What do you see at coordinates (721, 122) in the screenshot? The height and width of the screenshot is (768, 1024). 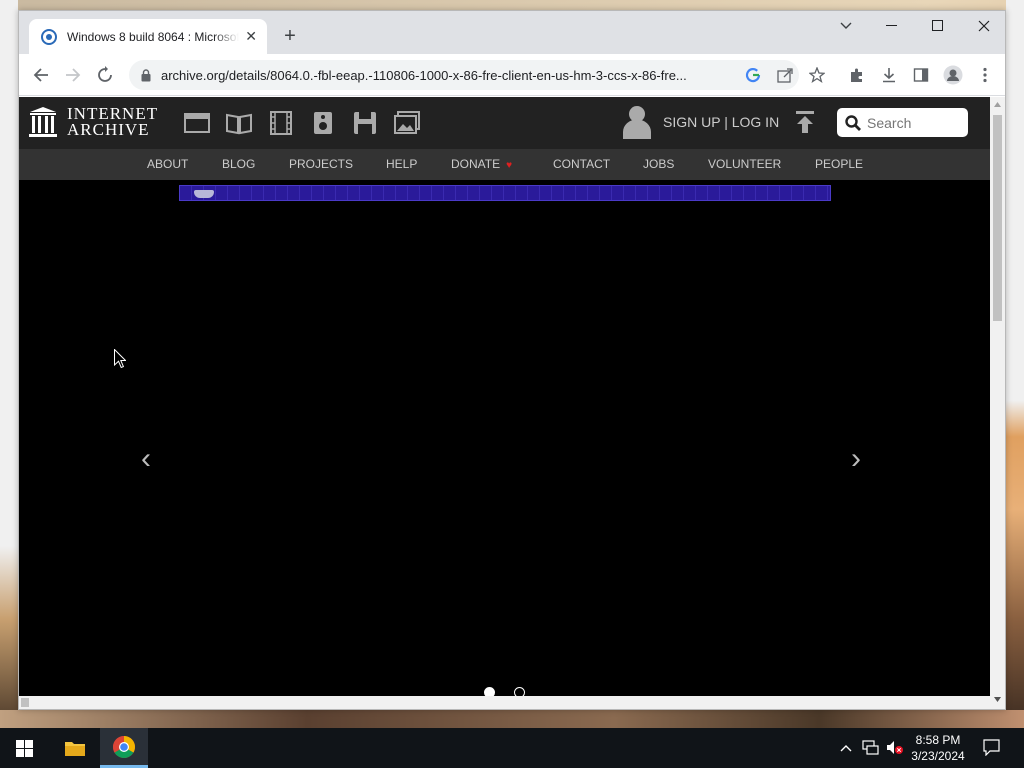 I see `signup-login-link: SIGN UP | LOG IN` at bounding box center [721, 122].